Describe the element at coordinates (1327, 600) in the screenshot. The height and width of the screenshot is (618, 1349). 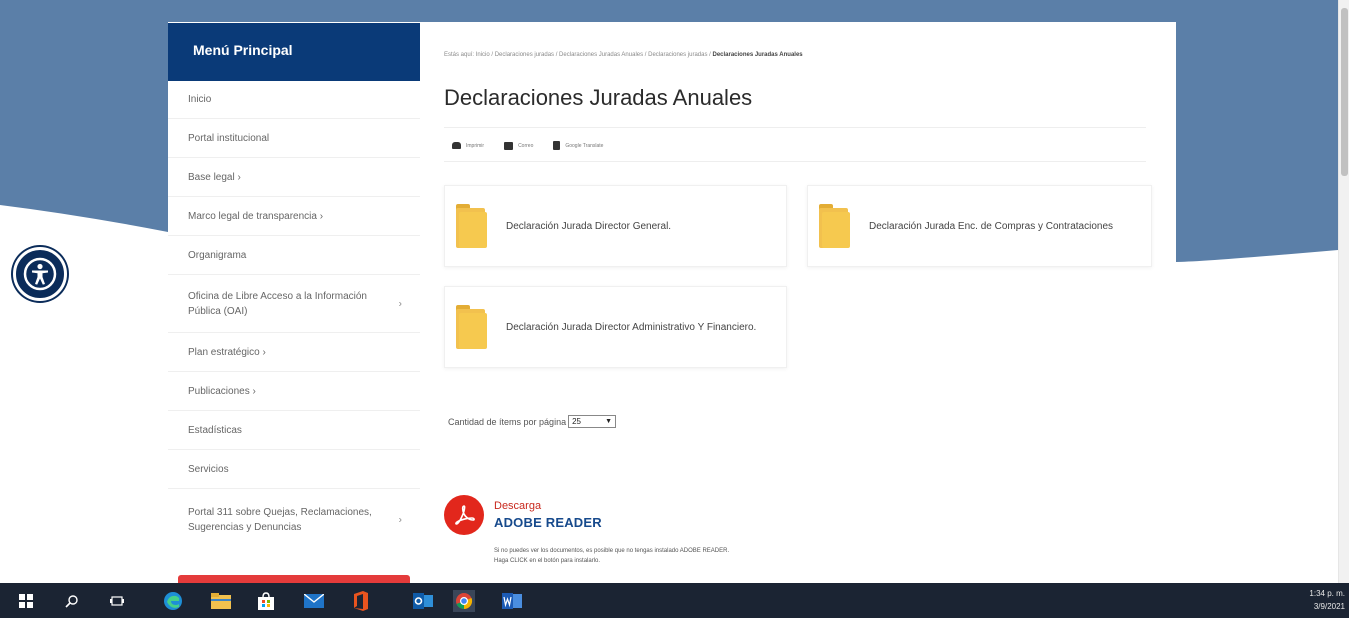
I see `taskbar-clock: 1:34 p. m. 3/9/2021` at that location.